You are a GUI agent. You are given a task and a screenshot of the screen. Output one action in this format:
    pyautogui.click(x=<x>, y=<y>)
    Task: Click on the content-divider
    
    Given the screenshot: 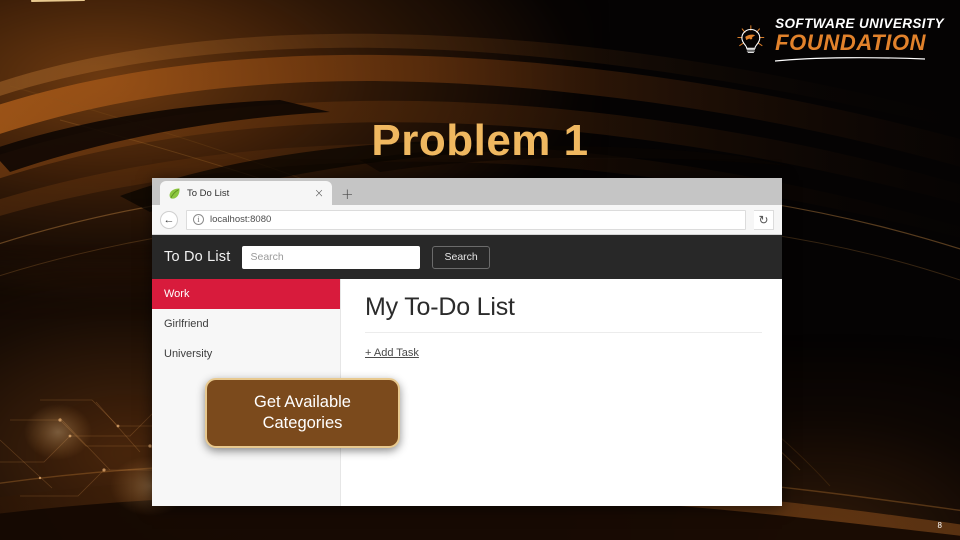 What is the action you would take?
    pyautogui.click(x=563, y=332)
    